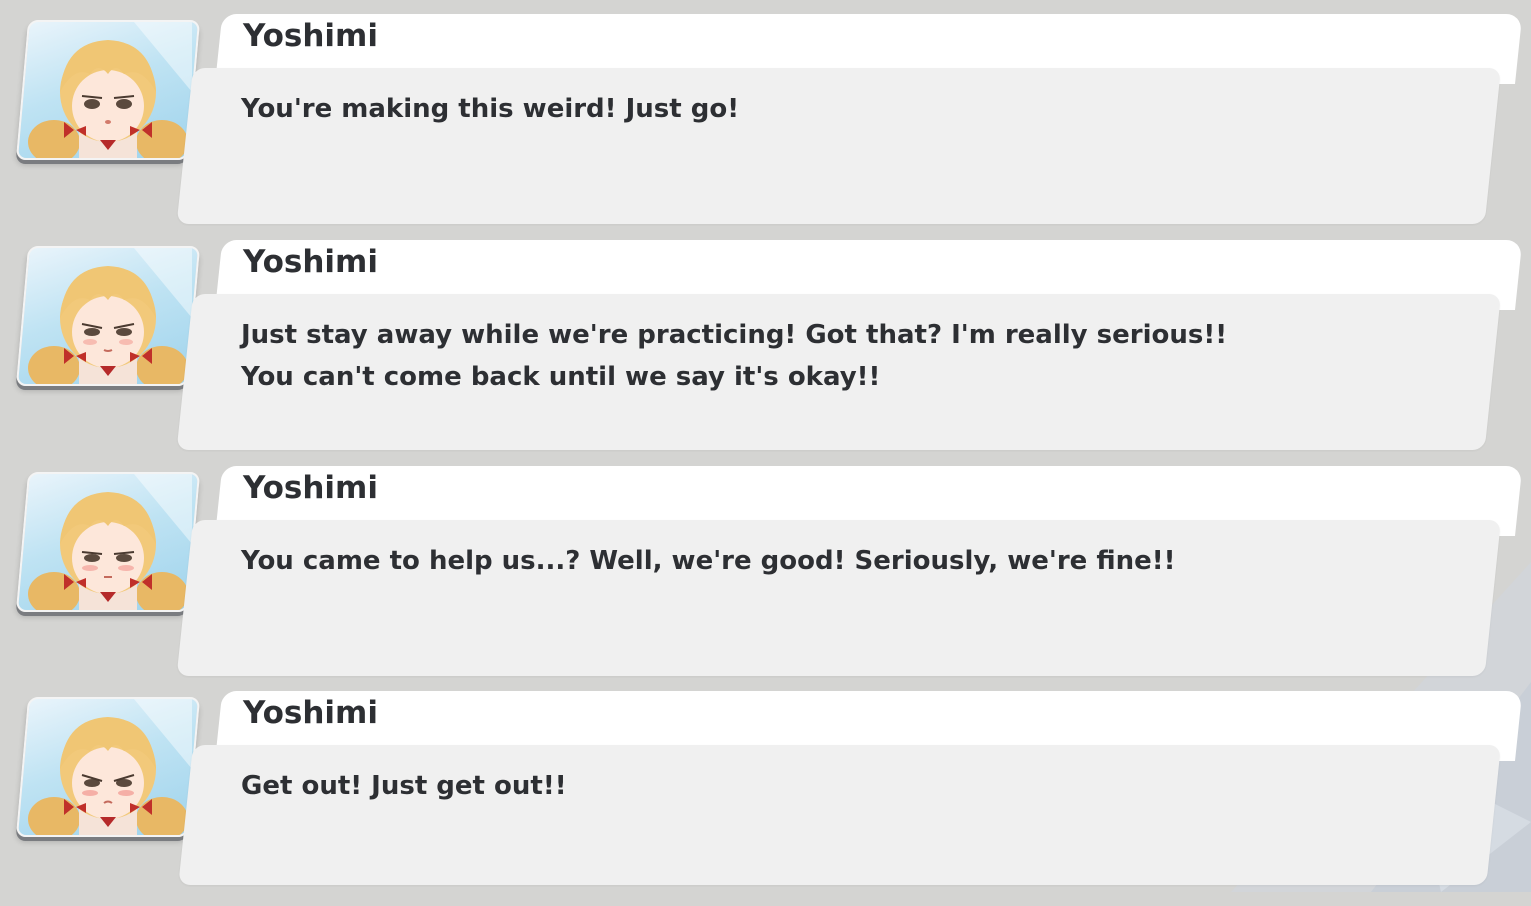 This screenshot has width=1531, height=906. What do you see at coordinates (490, 109) in the screenshot?
I see `dialogue-text: You're making this weird! Just go!` at bounding box center [490, 109].